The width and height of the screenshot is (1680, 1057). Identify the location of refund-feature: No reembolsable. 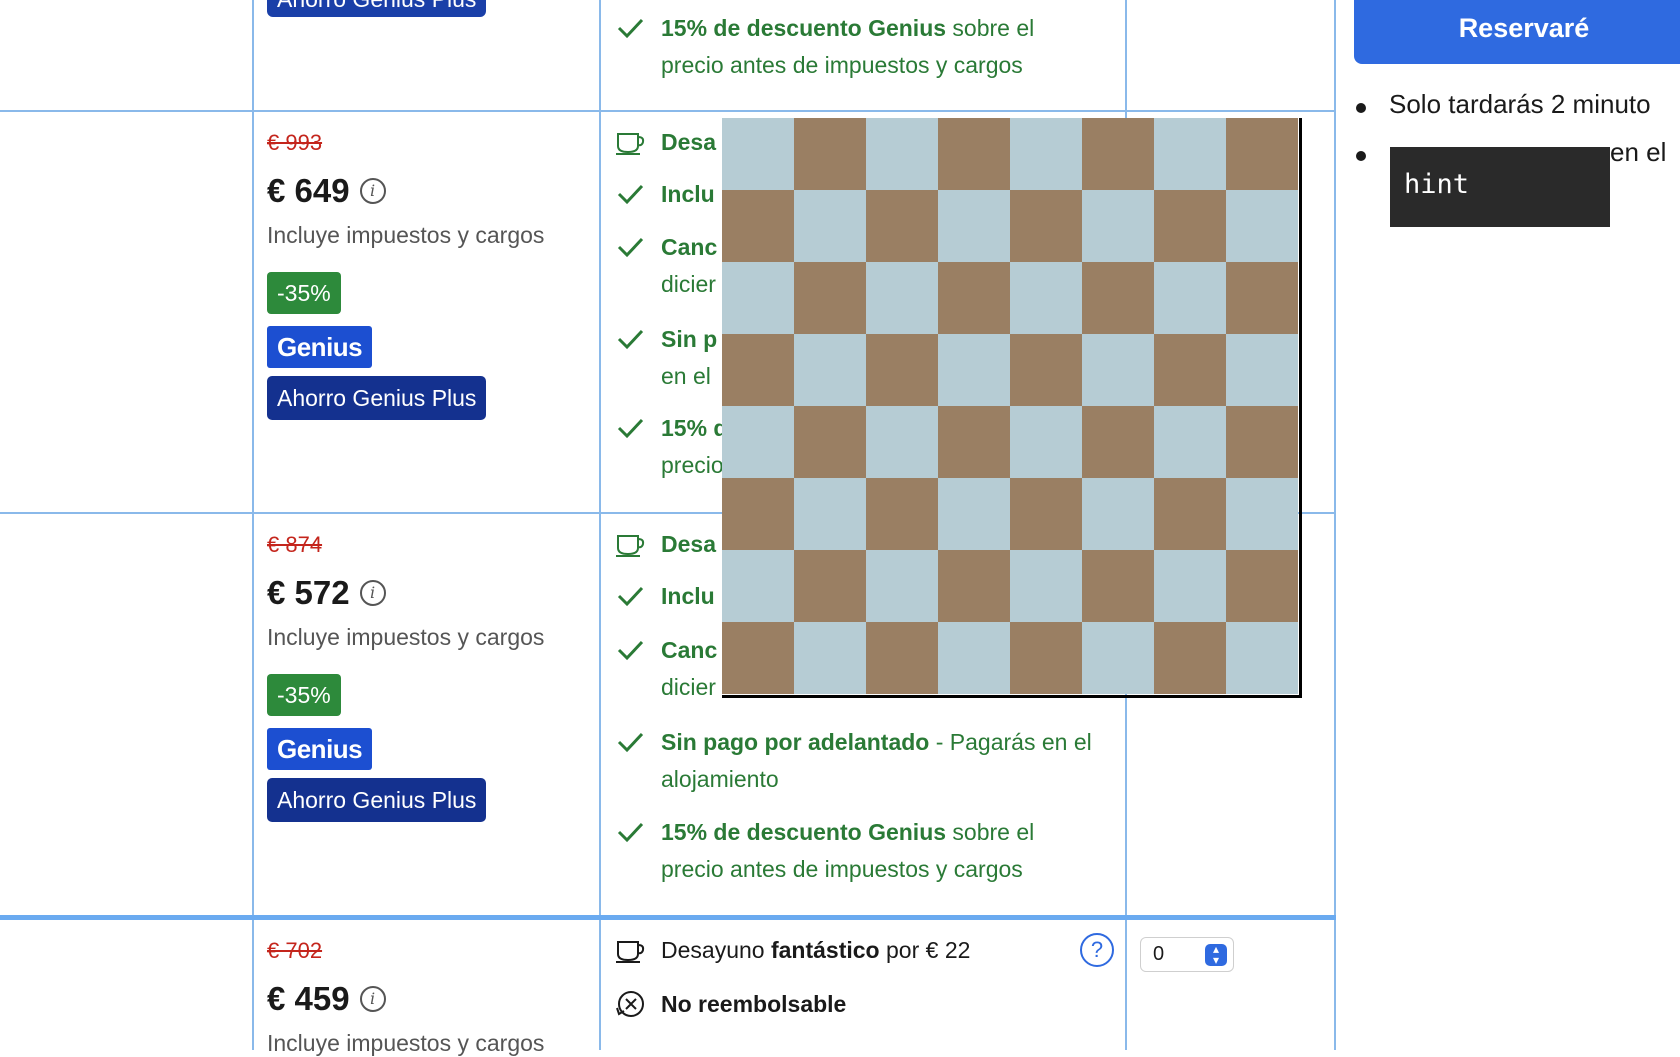
(858, 1004).